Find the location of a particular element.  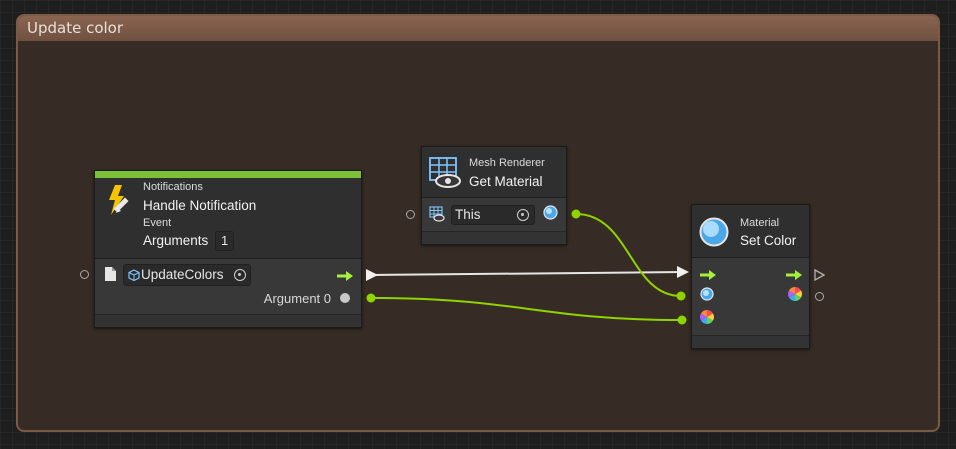

document-icon is located at coordinates (110, 274).